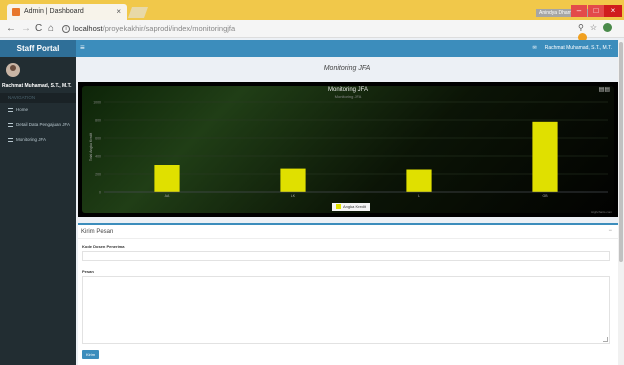  Describe the element at coordinates (419, 196) in the screenshot. I see `x-tick-label: L` at that location.